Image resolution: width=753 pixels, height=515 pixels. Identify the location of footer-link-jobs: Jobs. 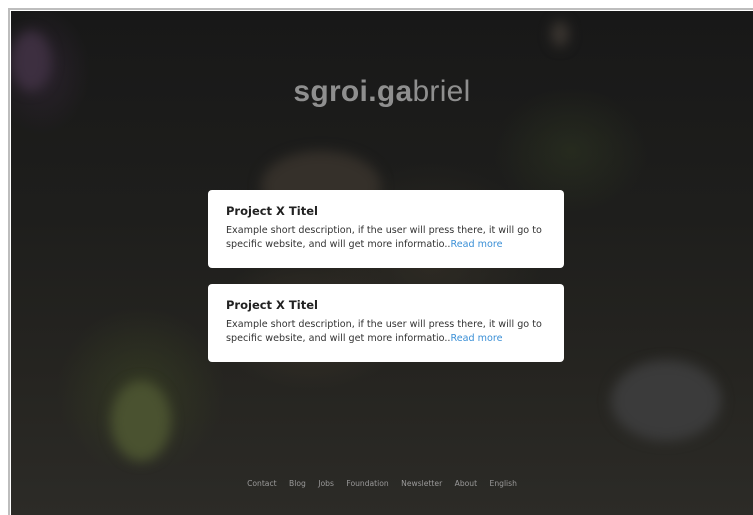
(326, 483).